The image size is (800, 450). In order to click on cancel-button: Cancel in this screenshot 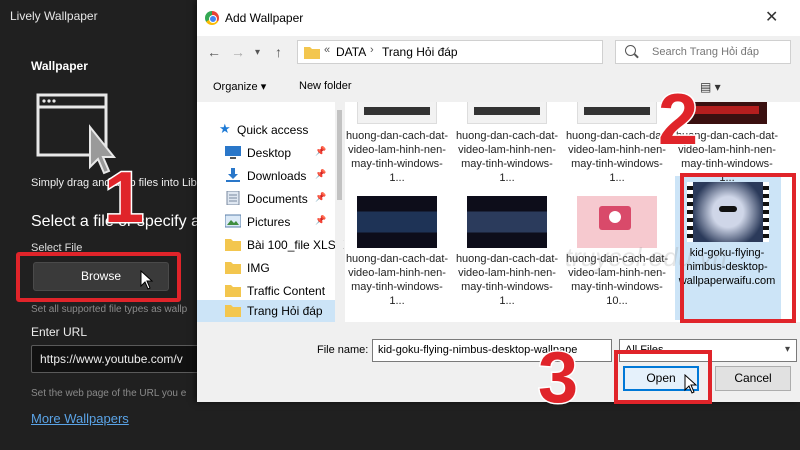, I will do `click(753, 378)`.